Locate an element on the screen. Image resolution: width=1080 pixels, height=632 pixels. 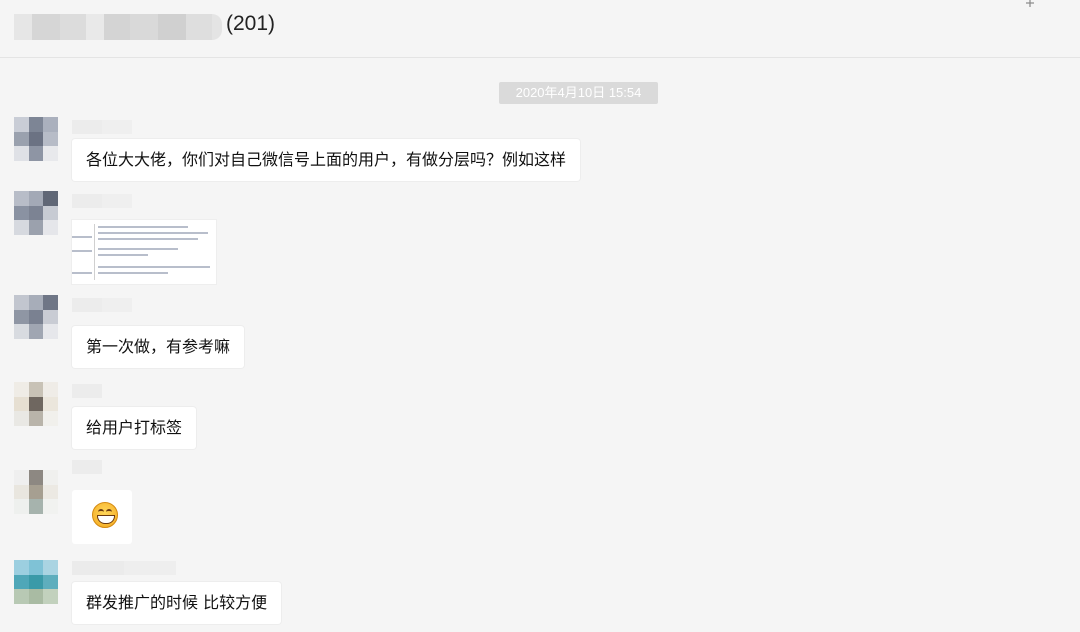
message-bubble: 给用户打标签 is located at coordinates (134, 428).